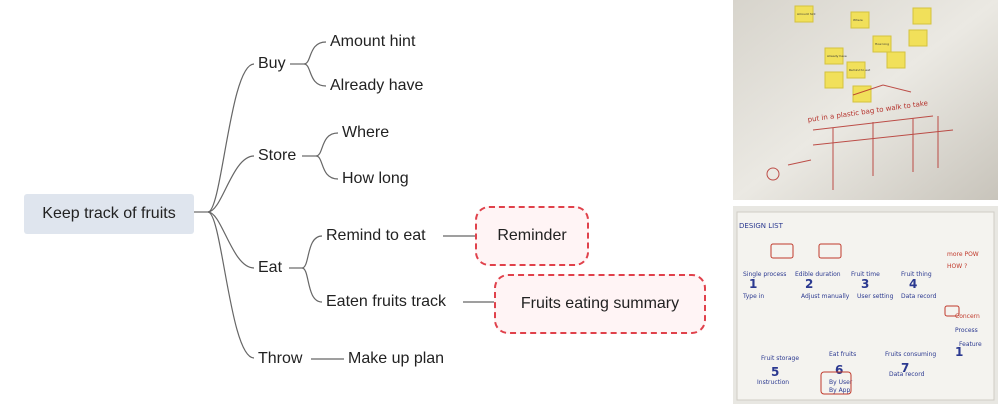 The height and width of the screenshot is (404, 998). Describe the element at coordinates (882, 44) in the screenshot. I see `sticky-note-text: How long` at that location.